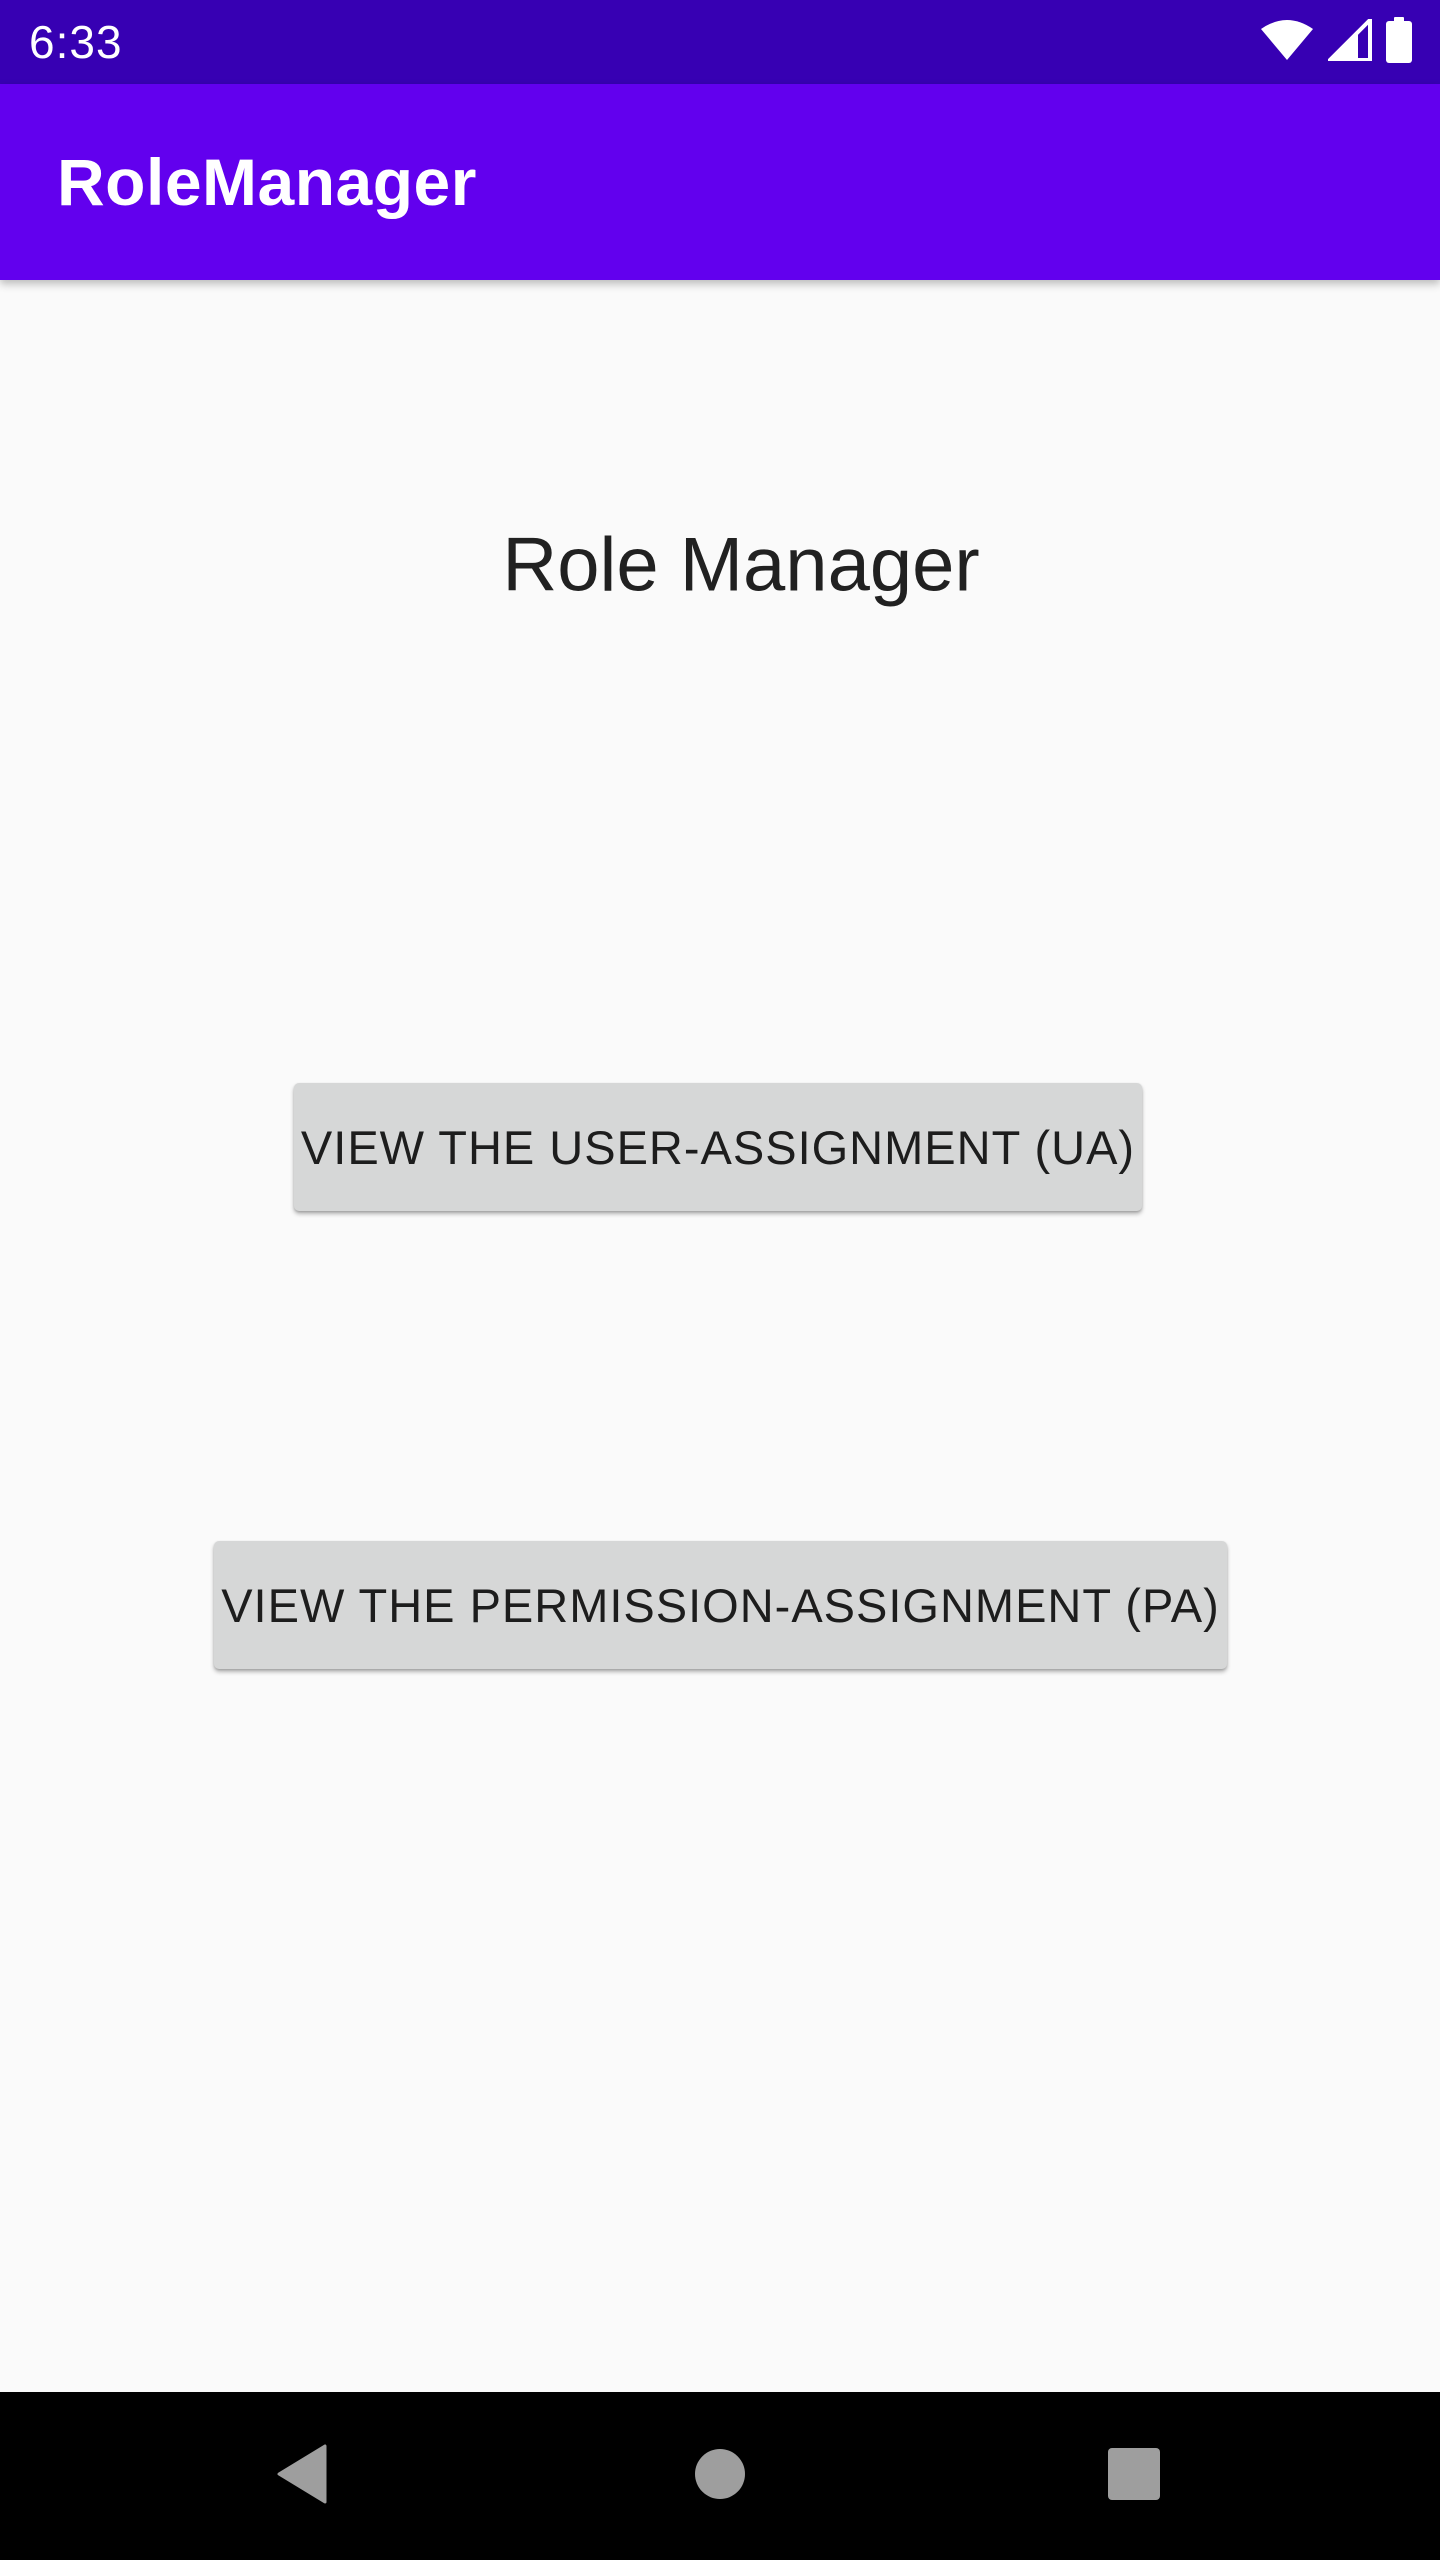 The width and height of the screenshot is (1440, 2560). I want to click on app-title: RoleManager, so click(267, 182).